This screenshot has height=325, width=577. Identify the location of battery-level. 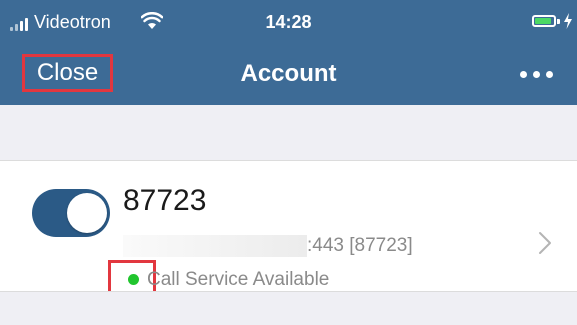
(543, 21).